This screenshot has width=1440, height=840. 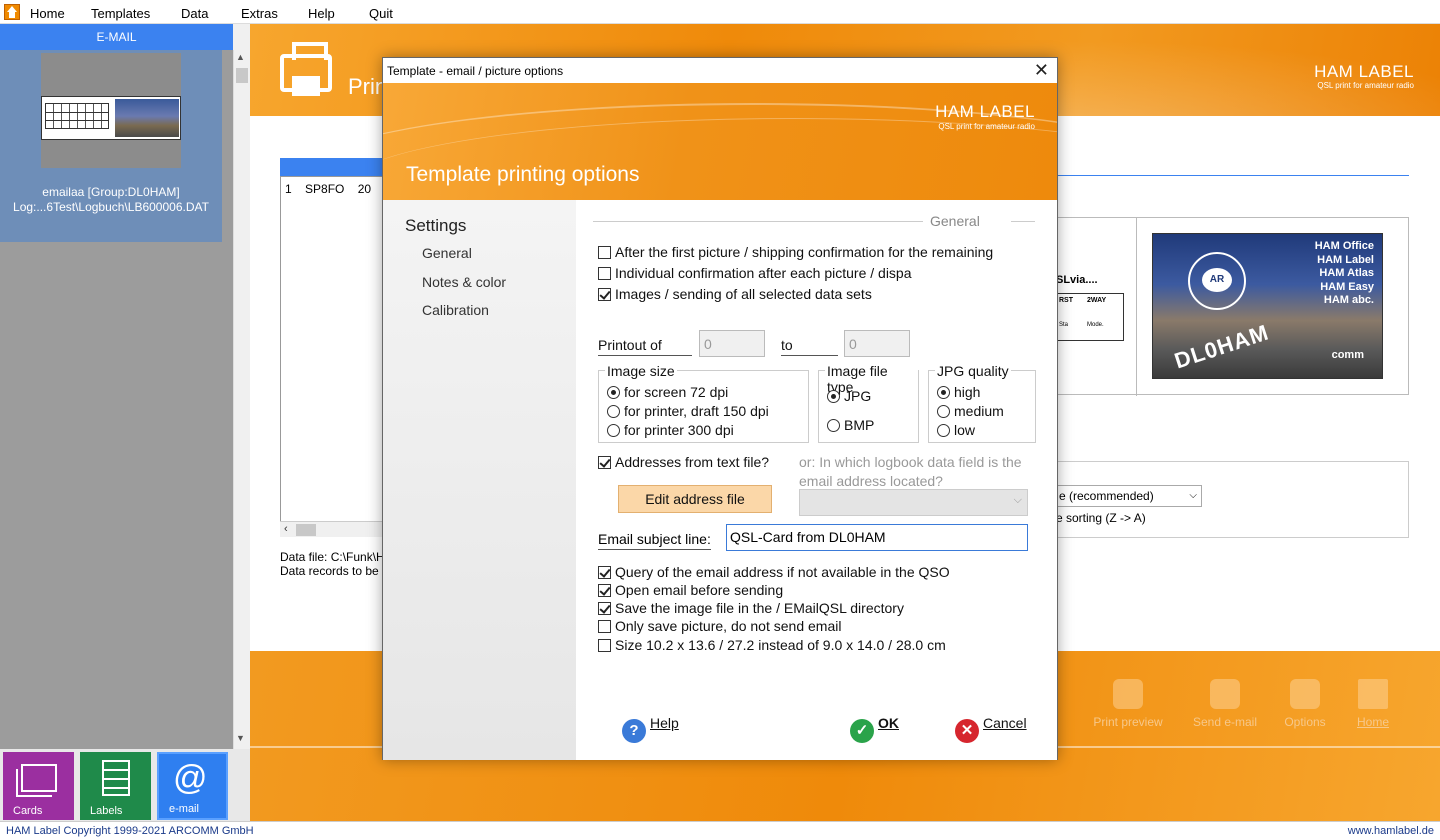 I want to click on section-title: General, so click(x=955, y=221).